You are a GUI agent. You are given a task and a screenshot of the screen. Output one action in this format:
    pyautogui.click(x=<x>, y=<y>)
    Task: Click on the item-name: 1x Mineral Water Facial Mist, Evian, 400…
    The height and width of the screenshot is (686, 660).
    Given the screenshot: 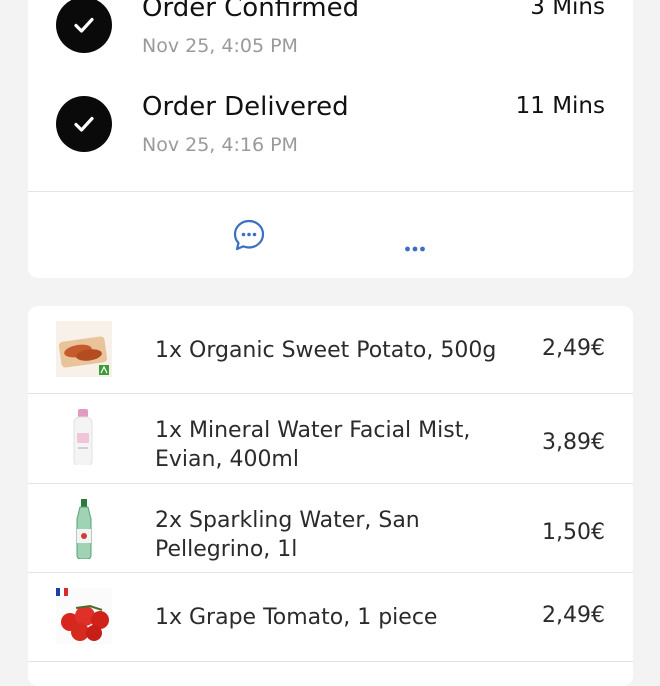 What is the action you would take?
    pyautogui.click(x=313, y=445)
    